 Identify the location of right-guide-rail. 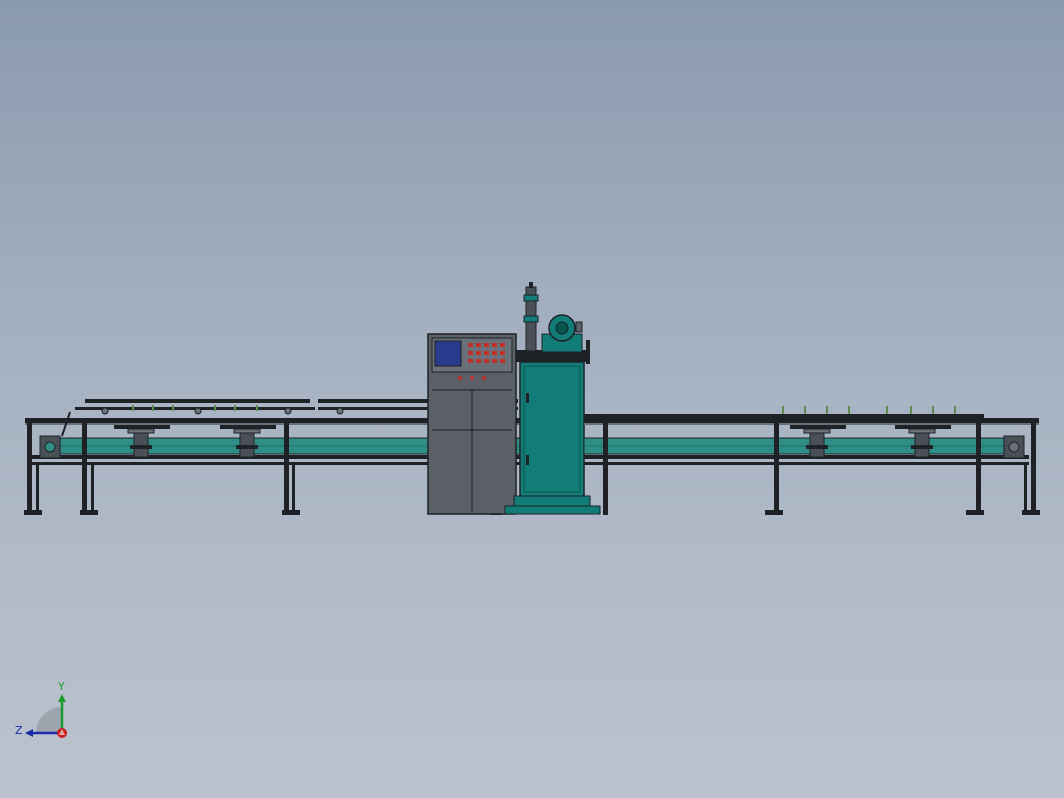
(784, 416).